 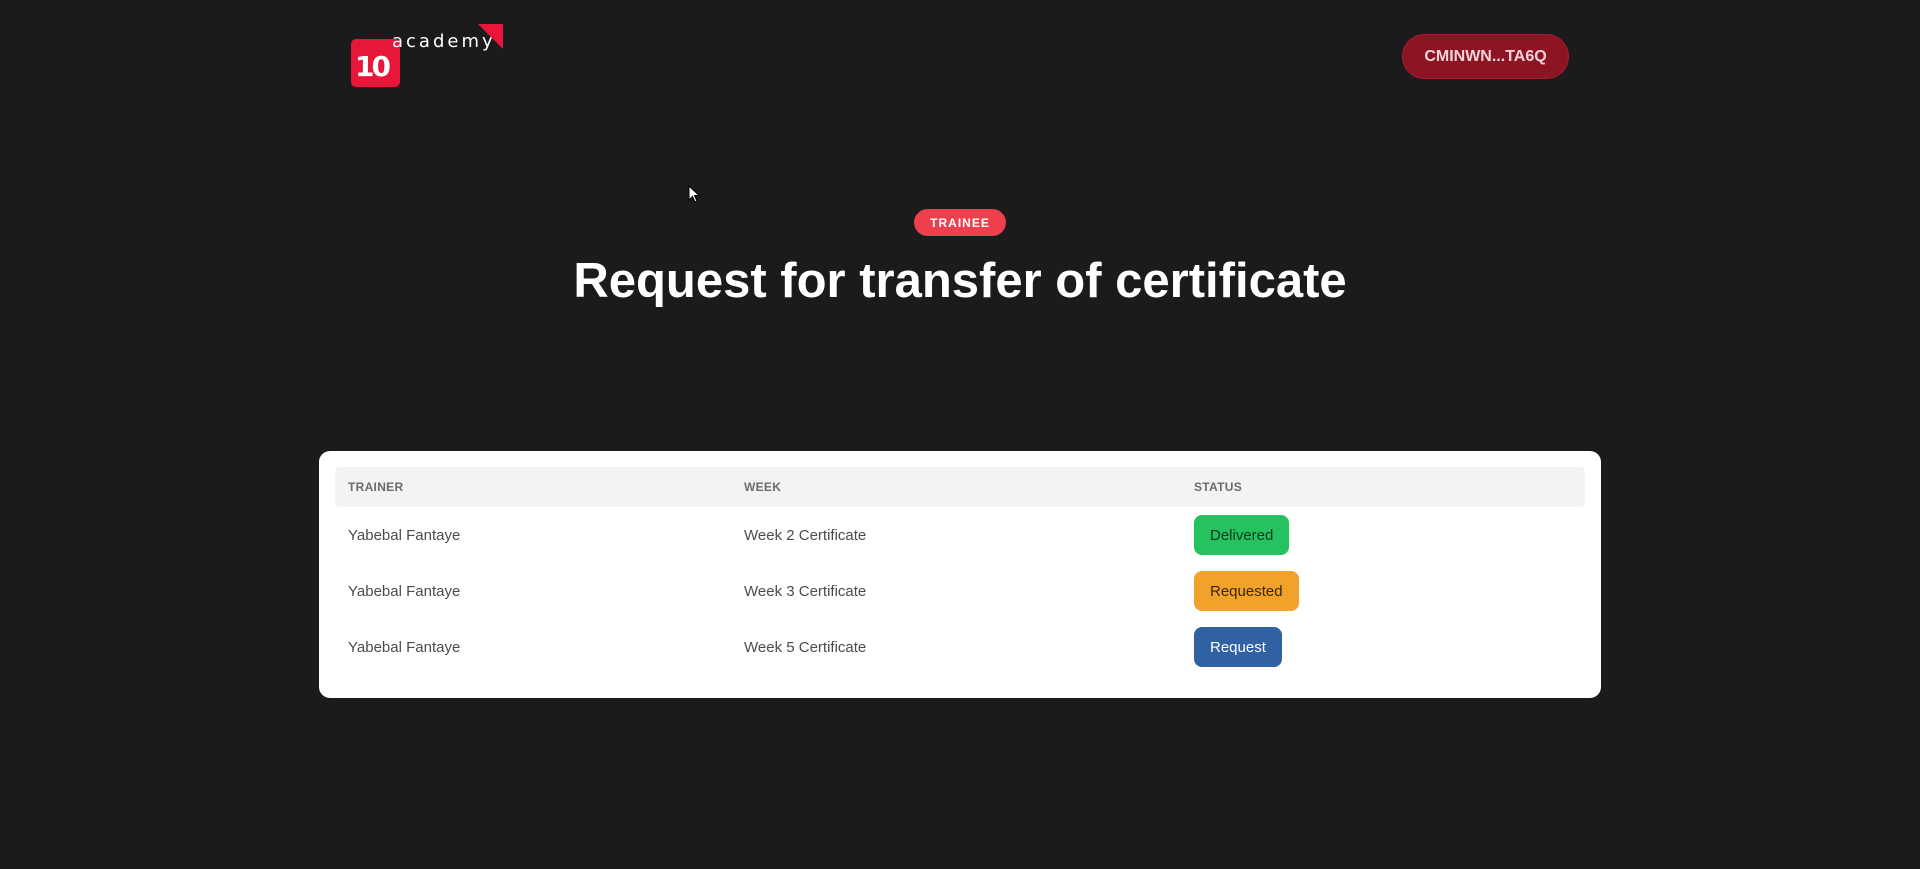 I want to click on logo-mark: 10, so click(x=373, y=66).